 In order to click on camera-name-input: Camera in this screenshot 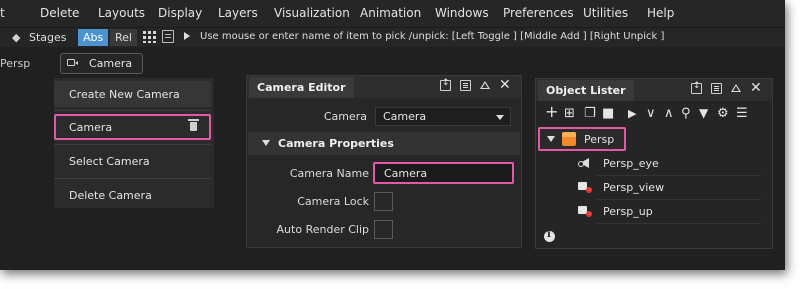, I will do `click(443, 173)`.